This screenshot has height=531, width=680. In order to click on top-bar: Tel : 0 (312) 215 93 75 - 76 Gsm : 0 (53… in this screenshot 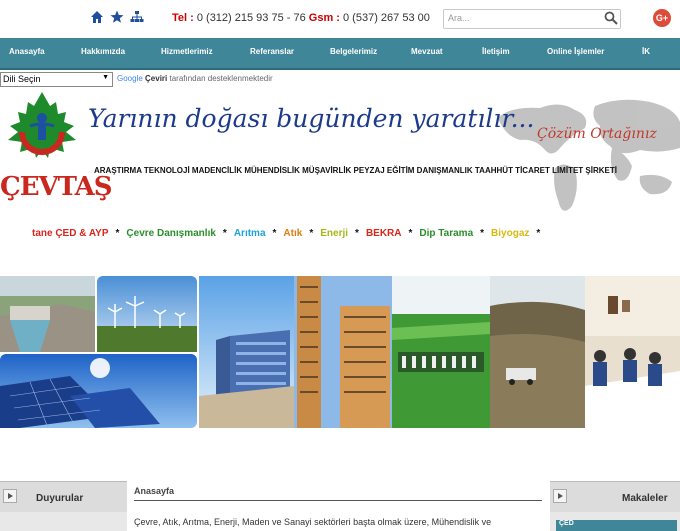, I will do `click(340, 19)`.